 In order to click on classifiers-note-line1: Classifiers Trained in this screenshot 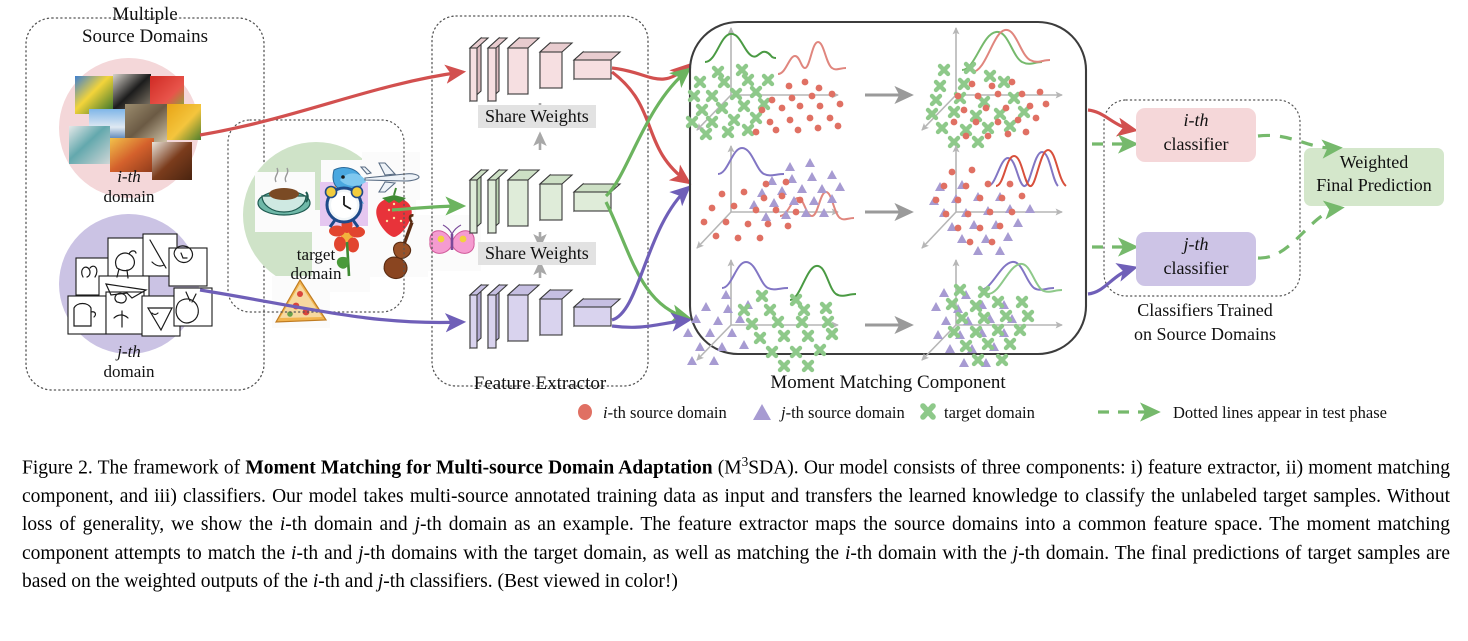, I will do `click(1205, 310)`.